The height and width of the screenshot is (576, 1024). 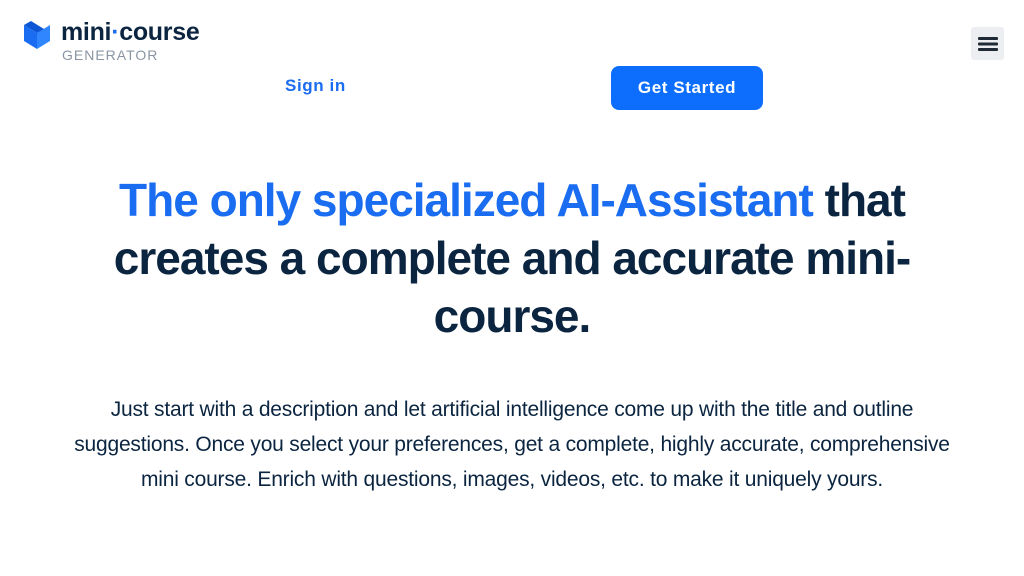 I want to click on logo-subtitle: GENERATOR, so click(x=110, y=55).